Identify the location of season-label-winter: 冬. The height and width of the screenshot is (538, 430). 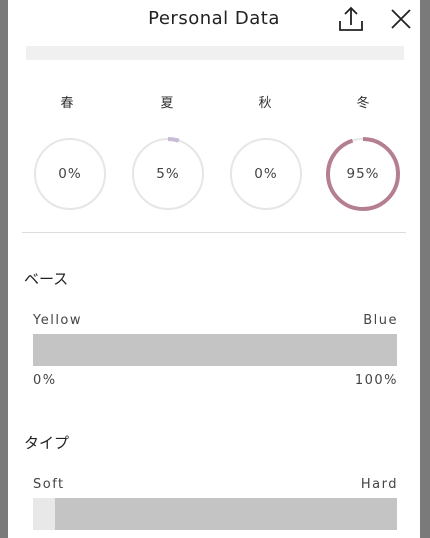
(363, 103).